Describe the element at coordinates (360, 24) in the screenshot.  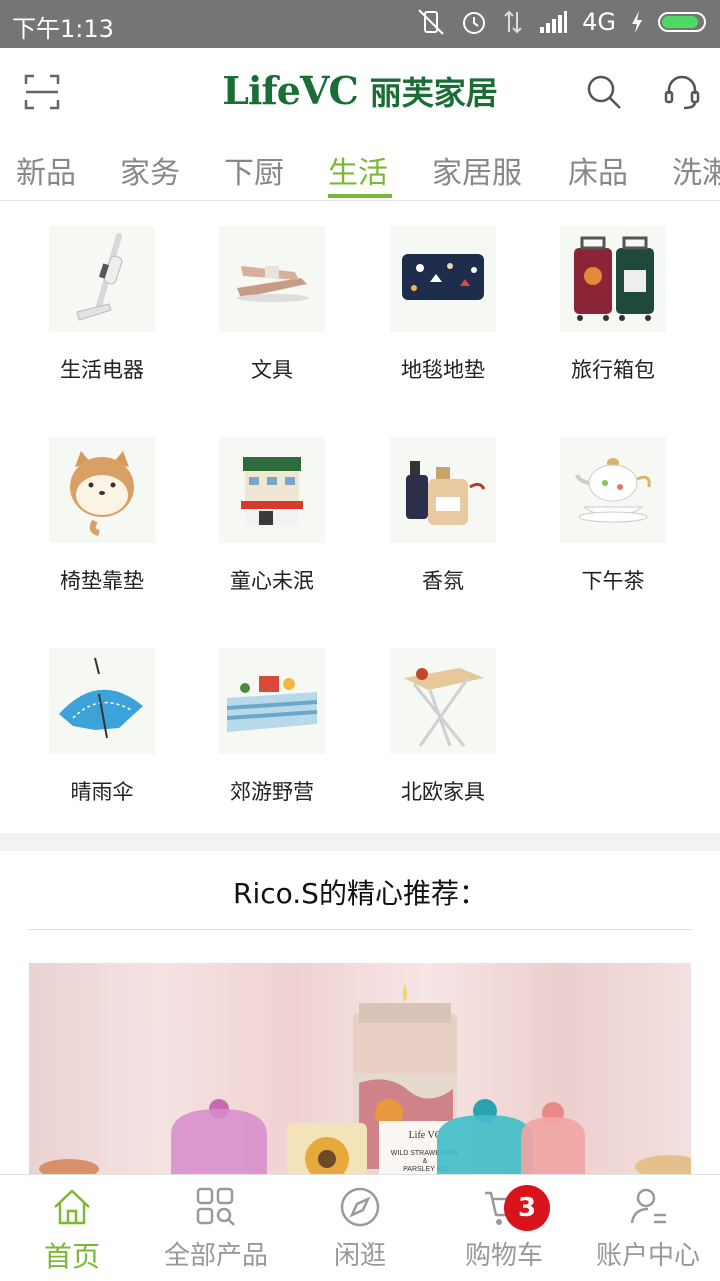
I see `status-bar: 下午1:13 4G` at that location.